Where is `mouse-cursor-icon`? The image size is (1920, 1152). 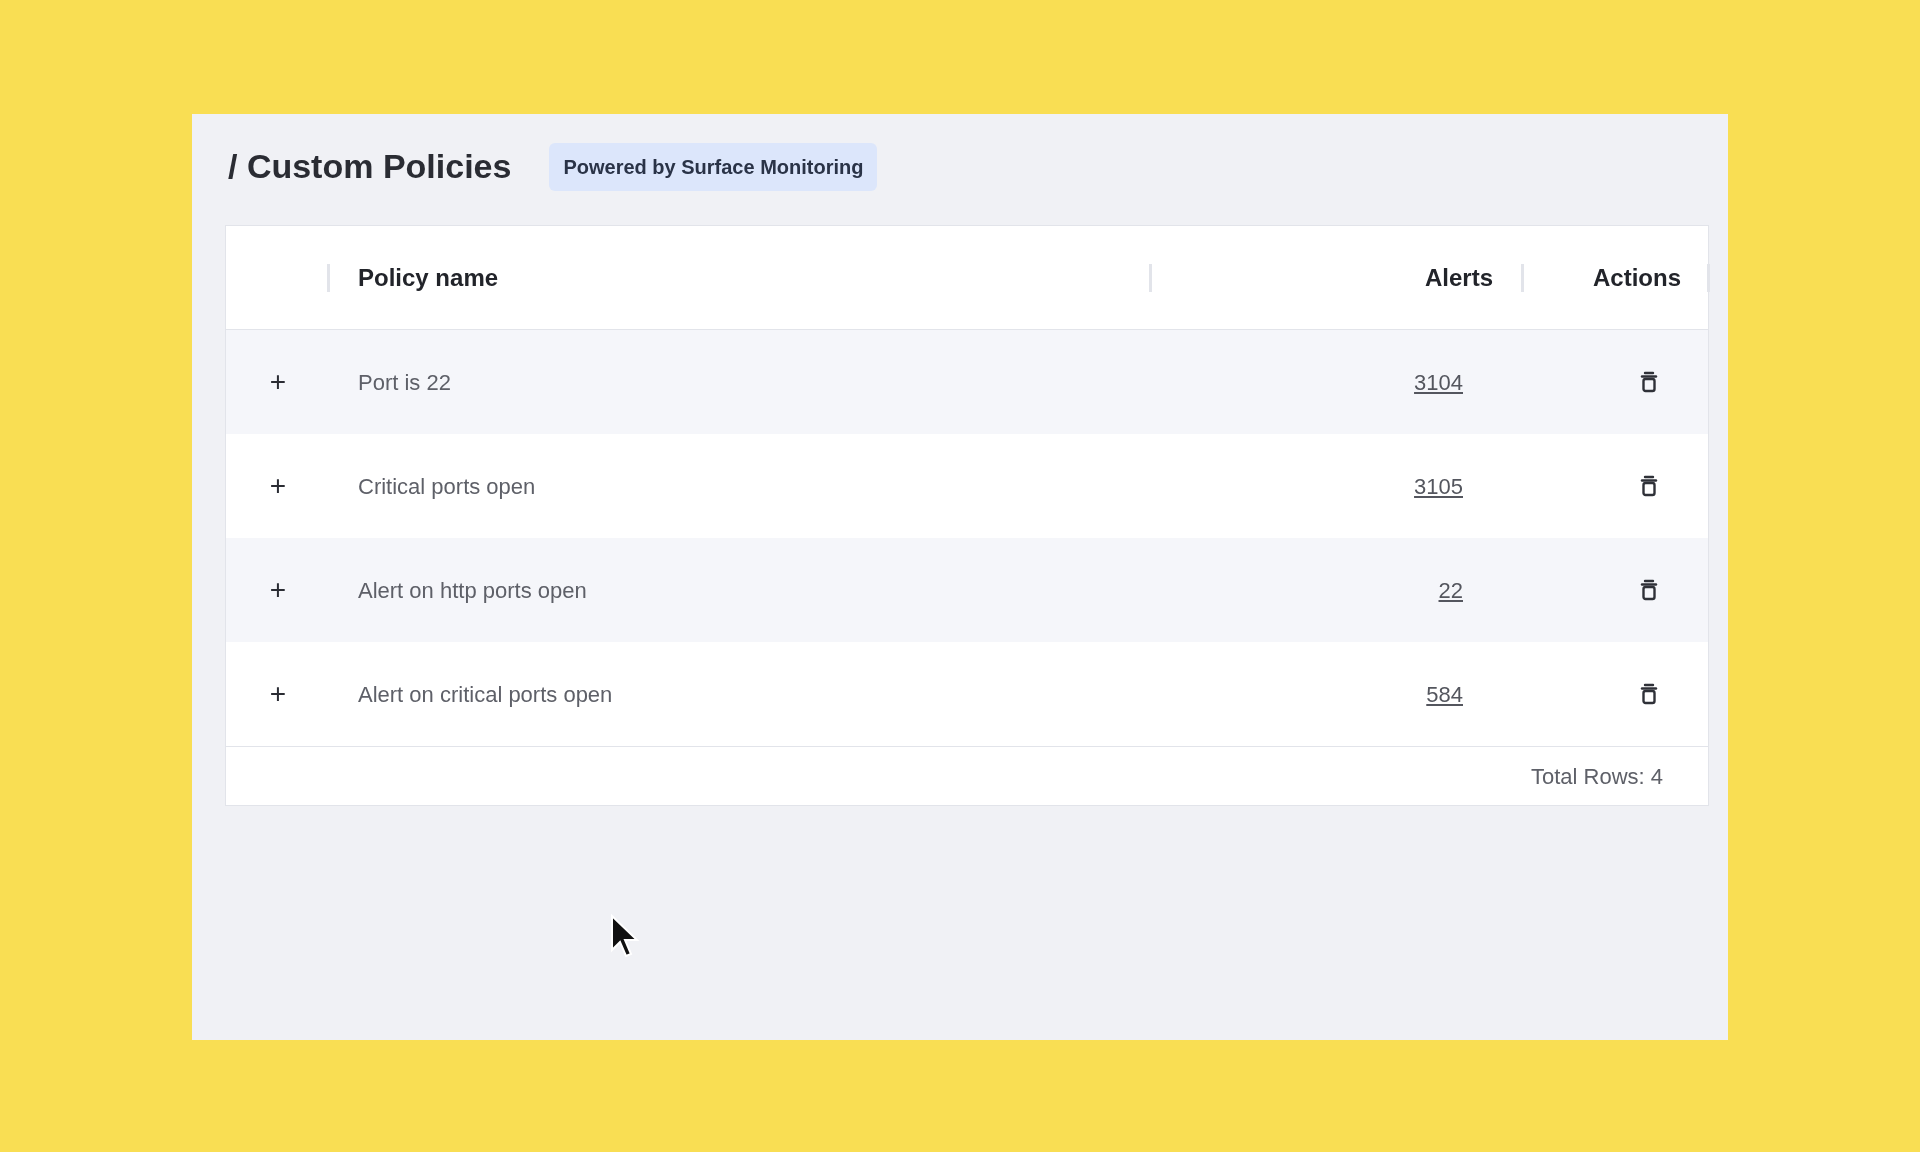
mouse-cursor-icon is located at coordinates (625, 936).